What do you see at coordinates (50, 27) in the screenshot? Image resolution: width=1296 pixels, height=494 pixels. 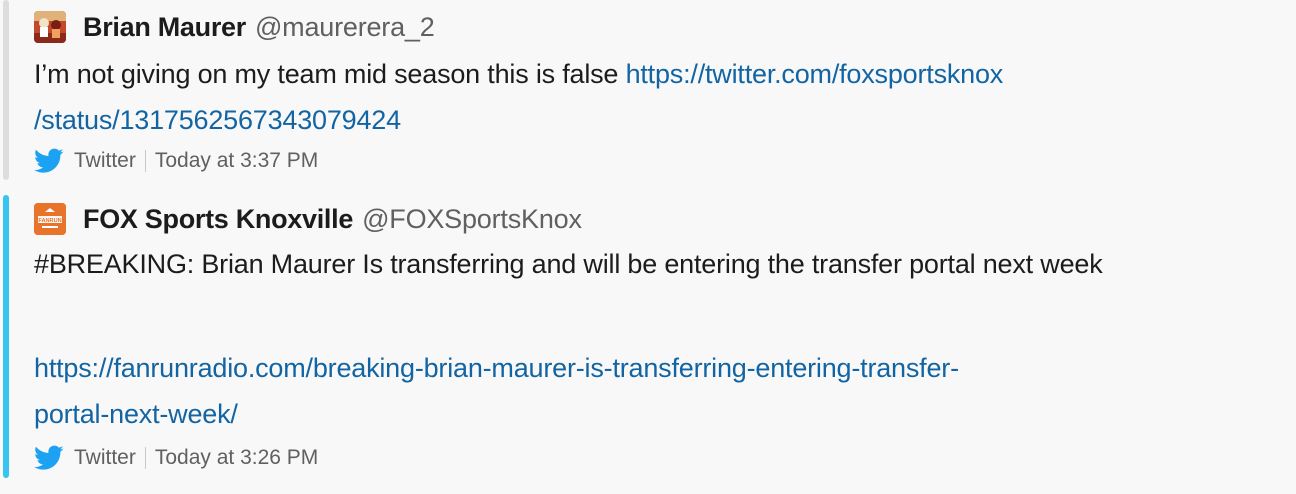 I see `author-avatar` at bounding box center [50, 27].